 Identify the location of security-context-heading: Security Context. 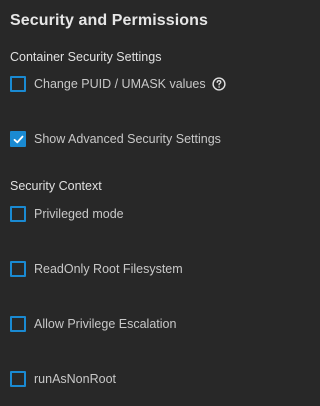
(56, 186).